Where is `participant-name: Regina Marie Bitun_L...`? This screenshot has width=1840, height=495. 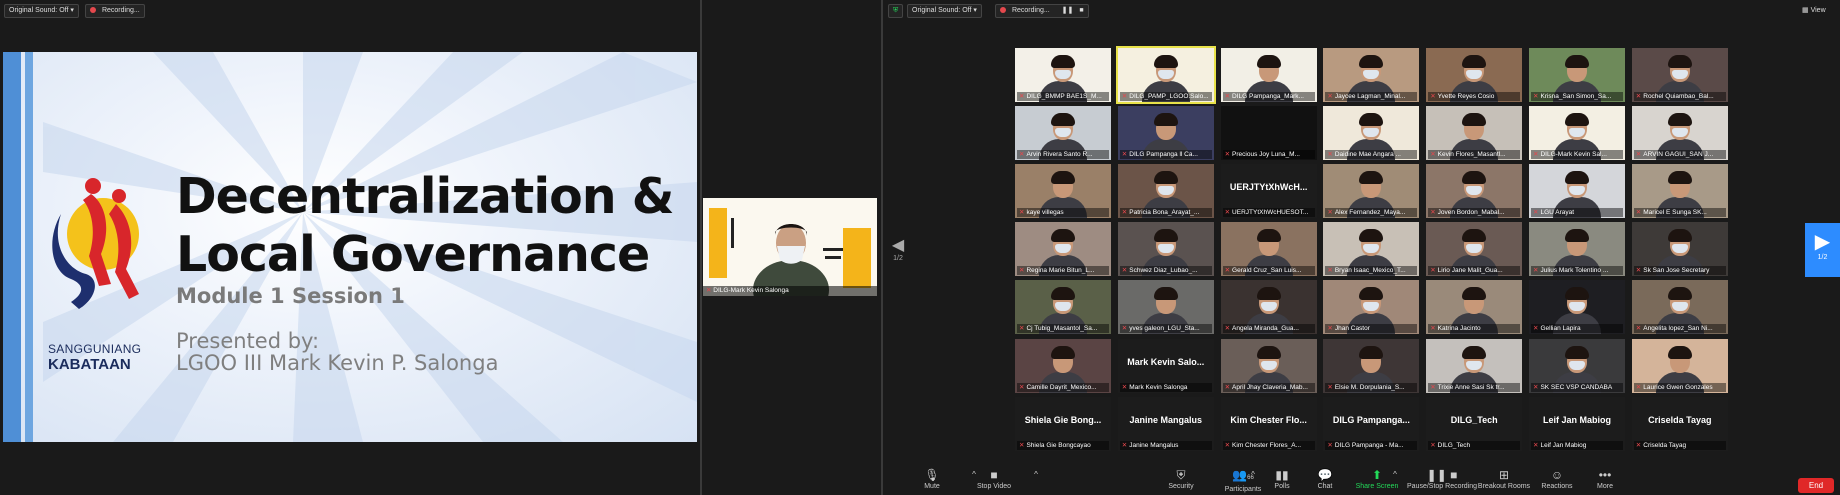 participant-name: Regina Marie Bitun_L... is located at coordinates (1060, 271).